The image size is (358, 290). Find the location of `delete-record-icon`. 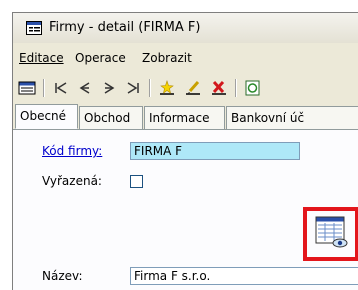

delete-record-icon is located at coordinates (219, 88).